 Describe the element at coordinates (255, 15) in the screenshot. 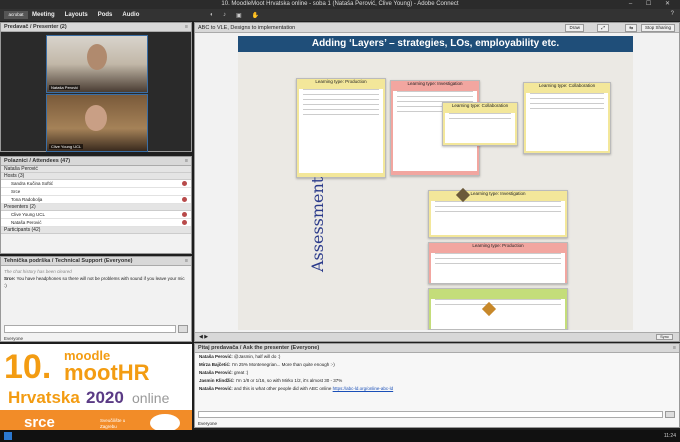

I see `raise-hand-icon: ✋` at that location.